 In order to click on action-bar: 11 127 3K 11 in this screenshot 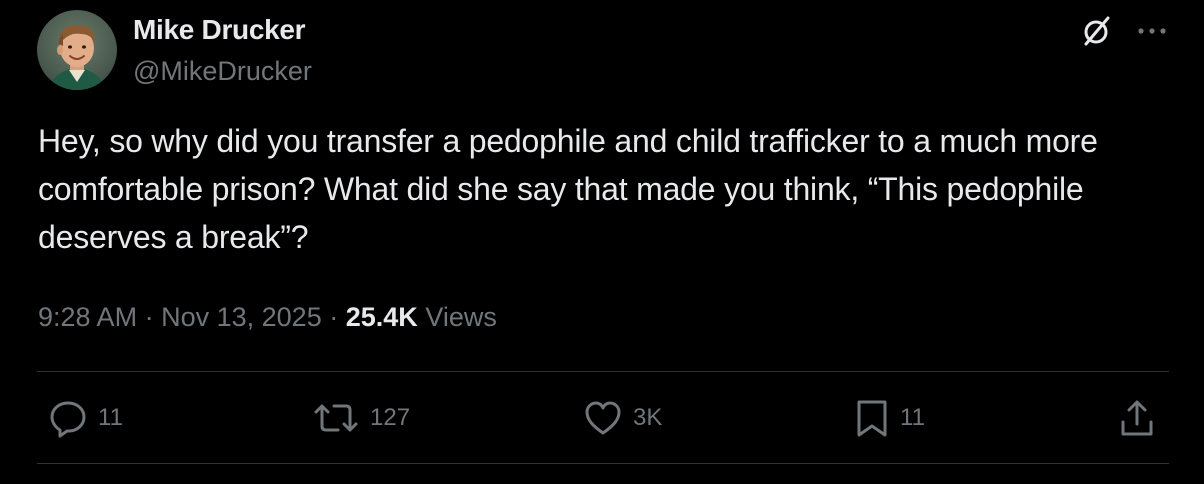, I will do `click(602, 418)`.